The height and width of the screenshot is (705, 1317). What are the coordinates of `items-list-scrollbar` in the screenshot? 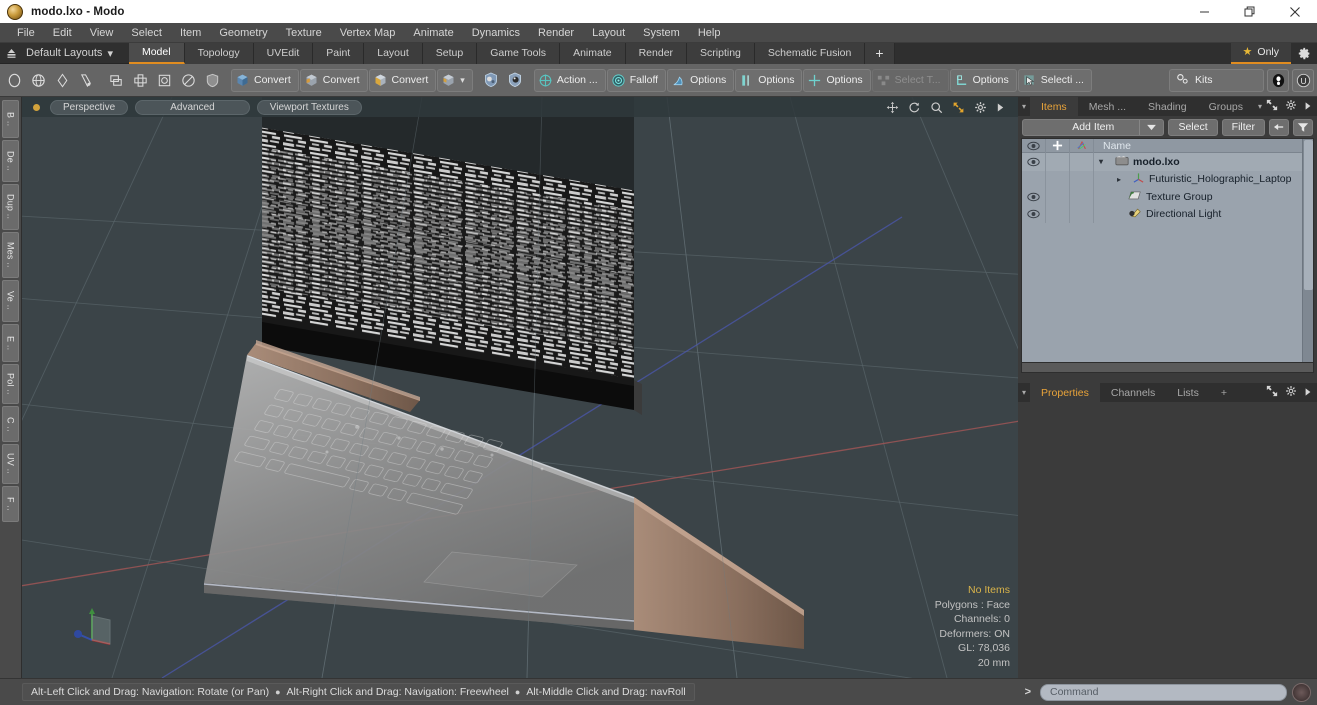 It's located at (1307, 250).